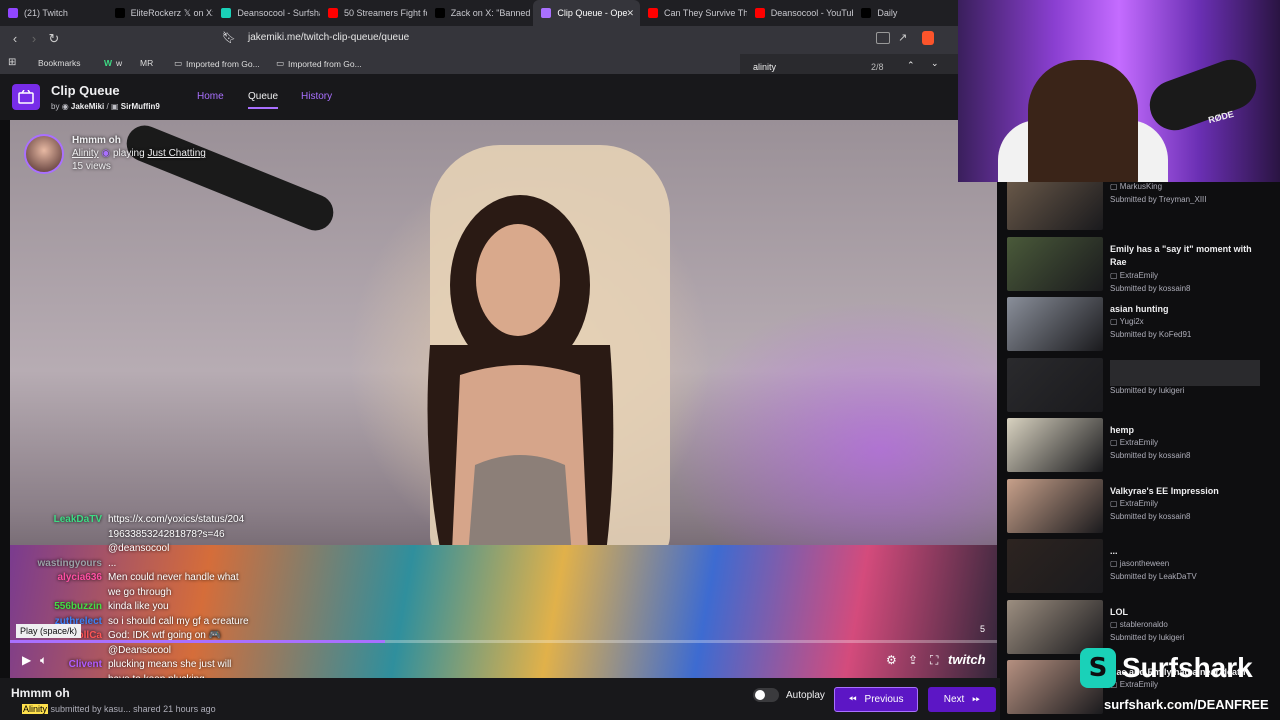 The image size is (1280, 720). I want to click on chat-message: 556buzzin kinda like you, so click(95, 606).